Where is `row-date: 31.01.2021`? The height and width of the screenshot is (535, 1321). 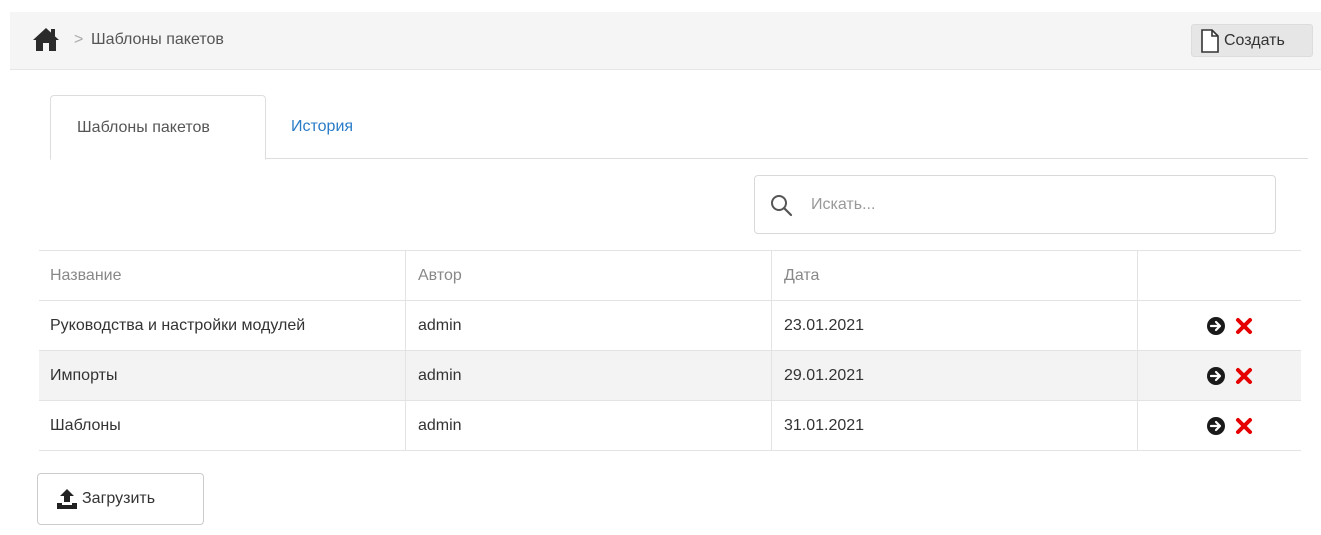
row-date: 31.01.2021 is located at coordinates (954, 426).